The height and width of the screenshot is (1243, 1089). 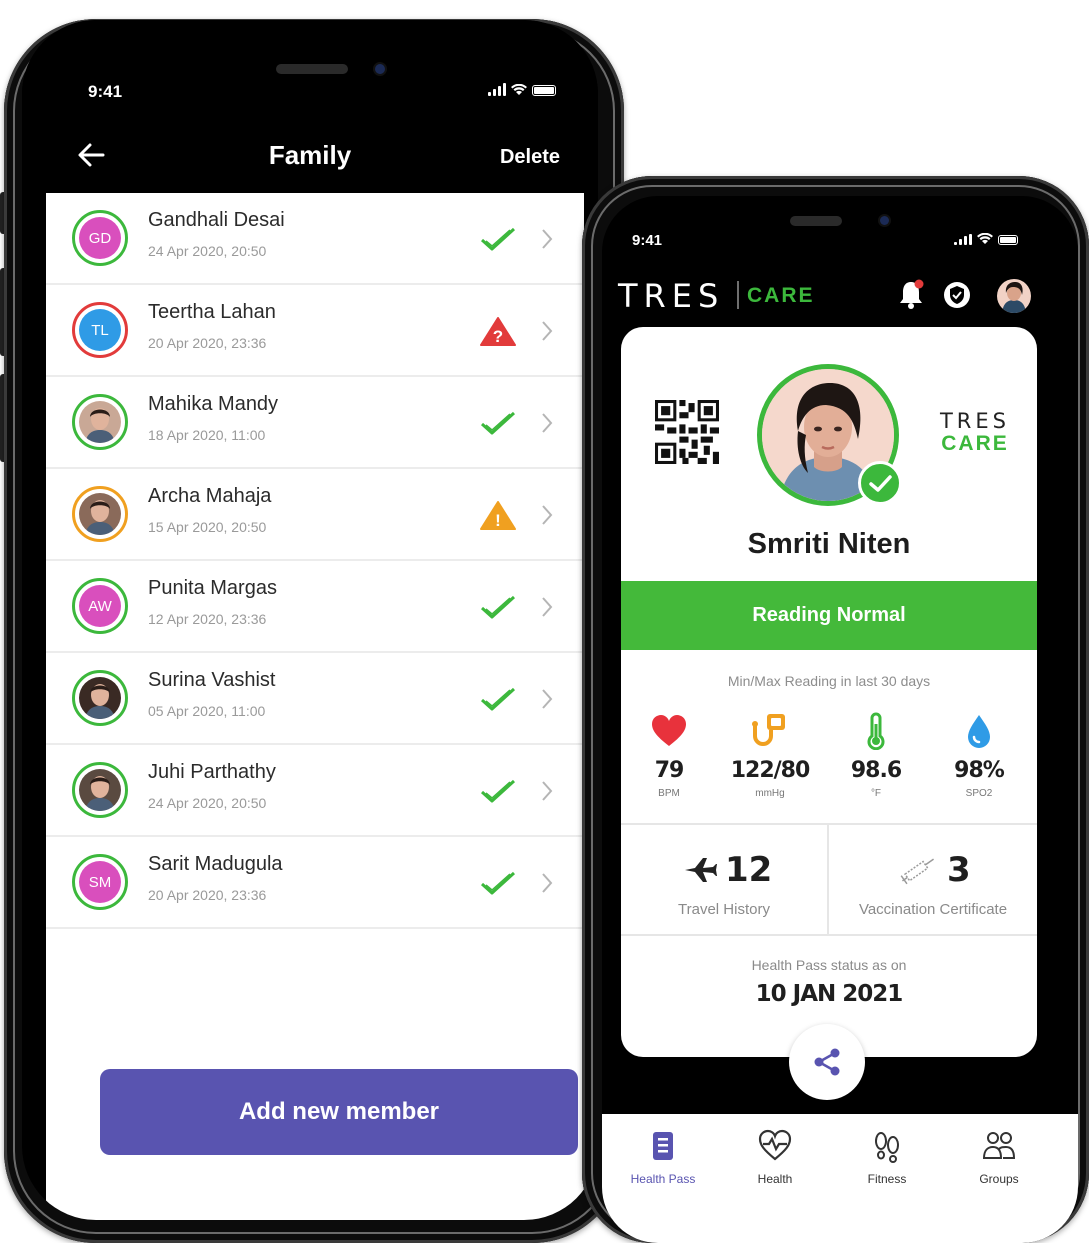 I want to click on member-date: 15 Apr 2020, 20:50, so click(x=207, y=527).